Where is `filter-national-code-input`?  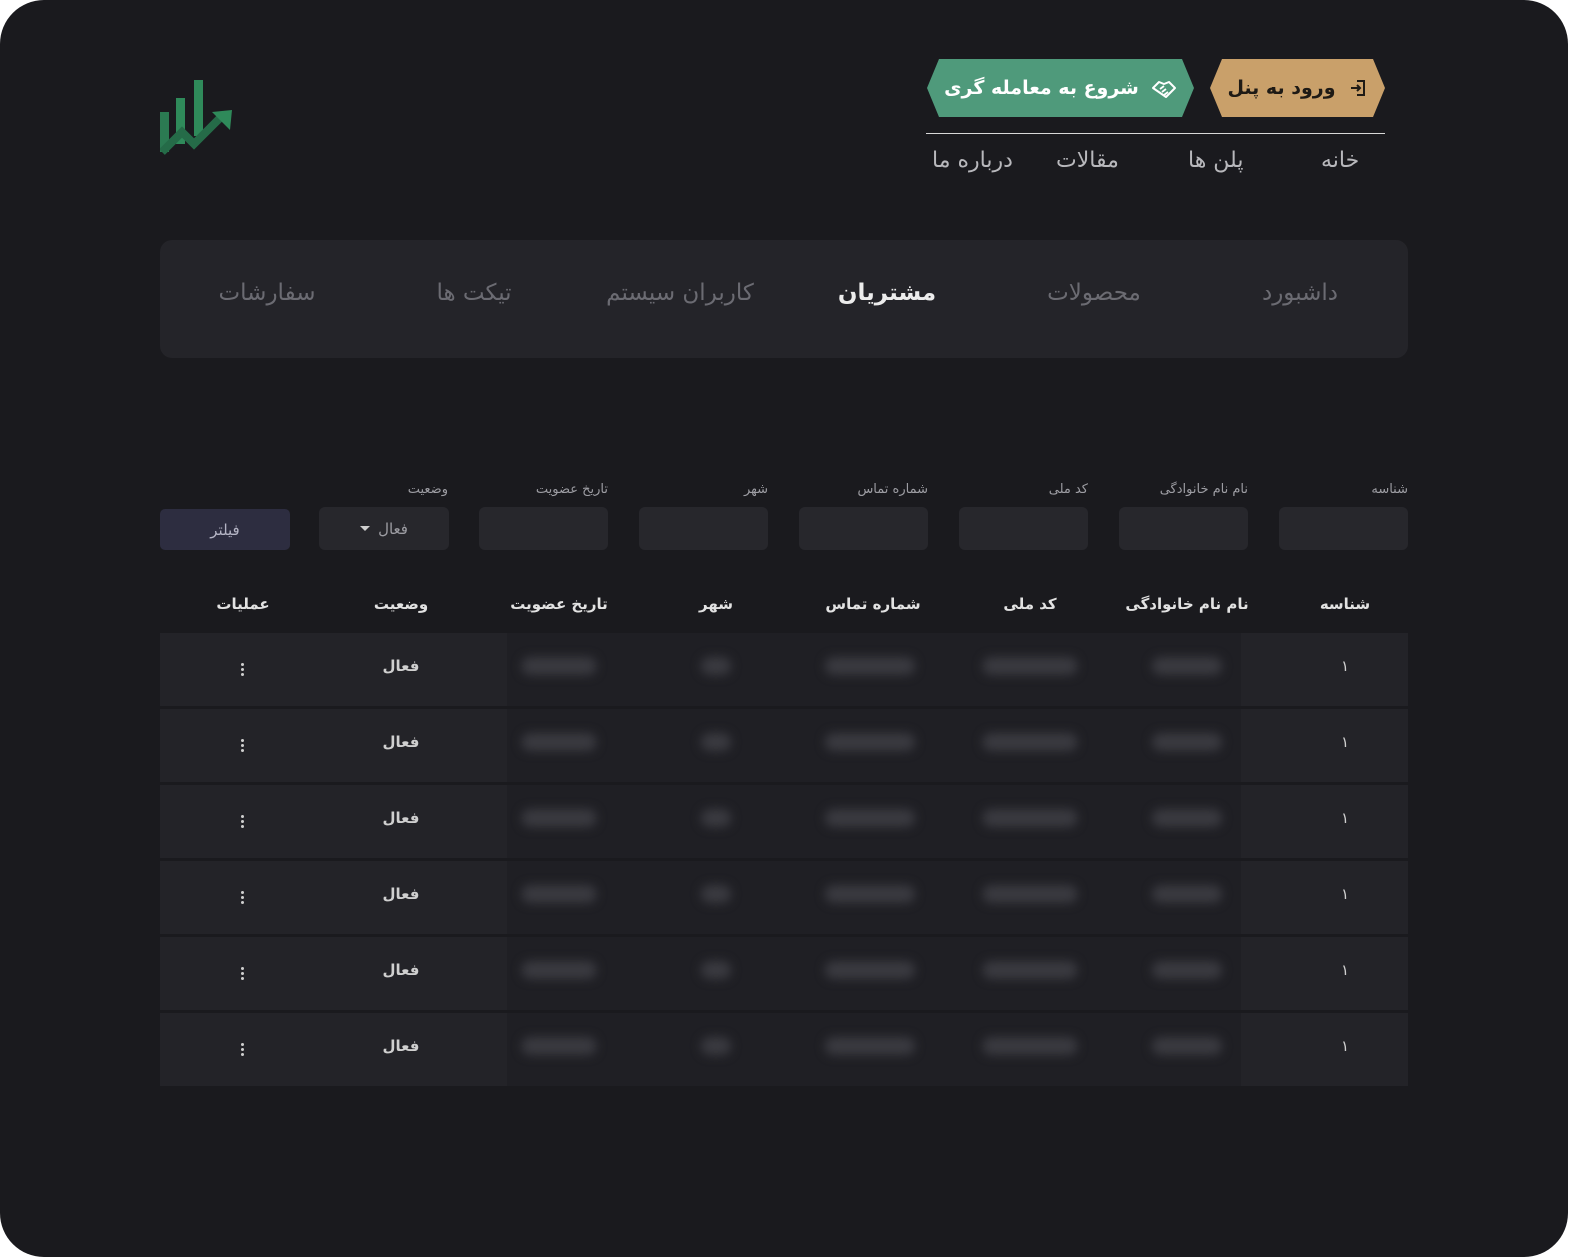
filter-national-code-input is located at coordinates (1023, 528).